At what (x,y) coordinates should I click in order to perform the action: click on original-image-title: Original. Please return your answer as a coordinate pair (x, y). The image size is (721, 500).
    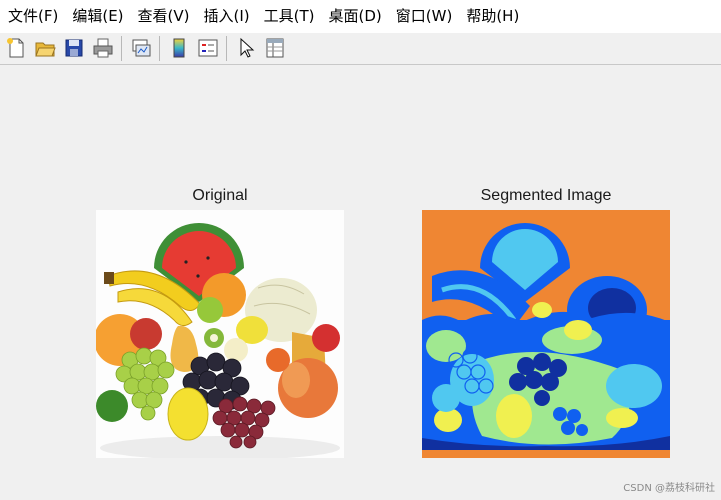
    Looking at the image, I should click on (220, 195).